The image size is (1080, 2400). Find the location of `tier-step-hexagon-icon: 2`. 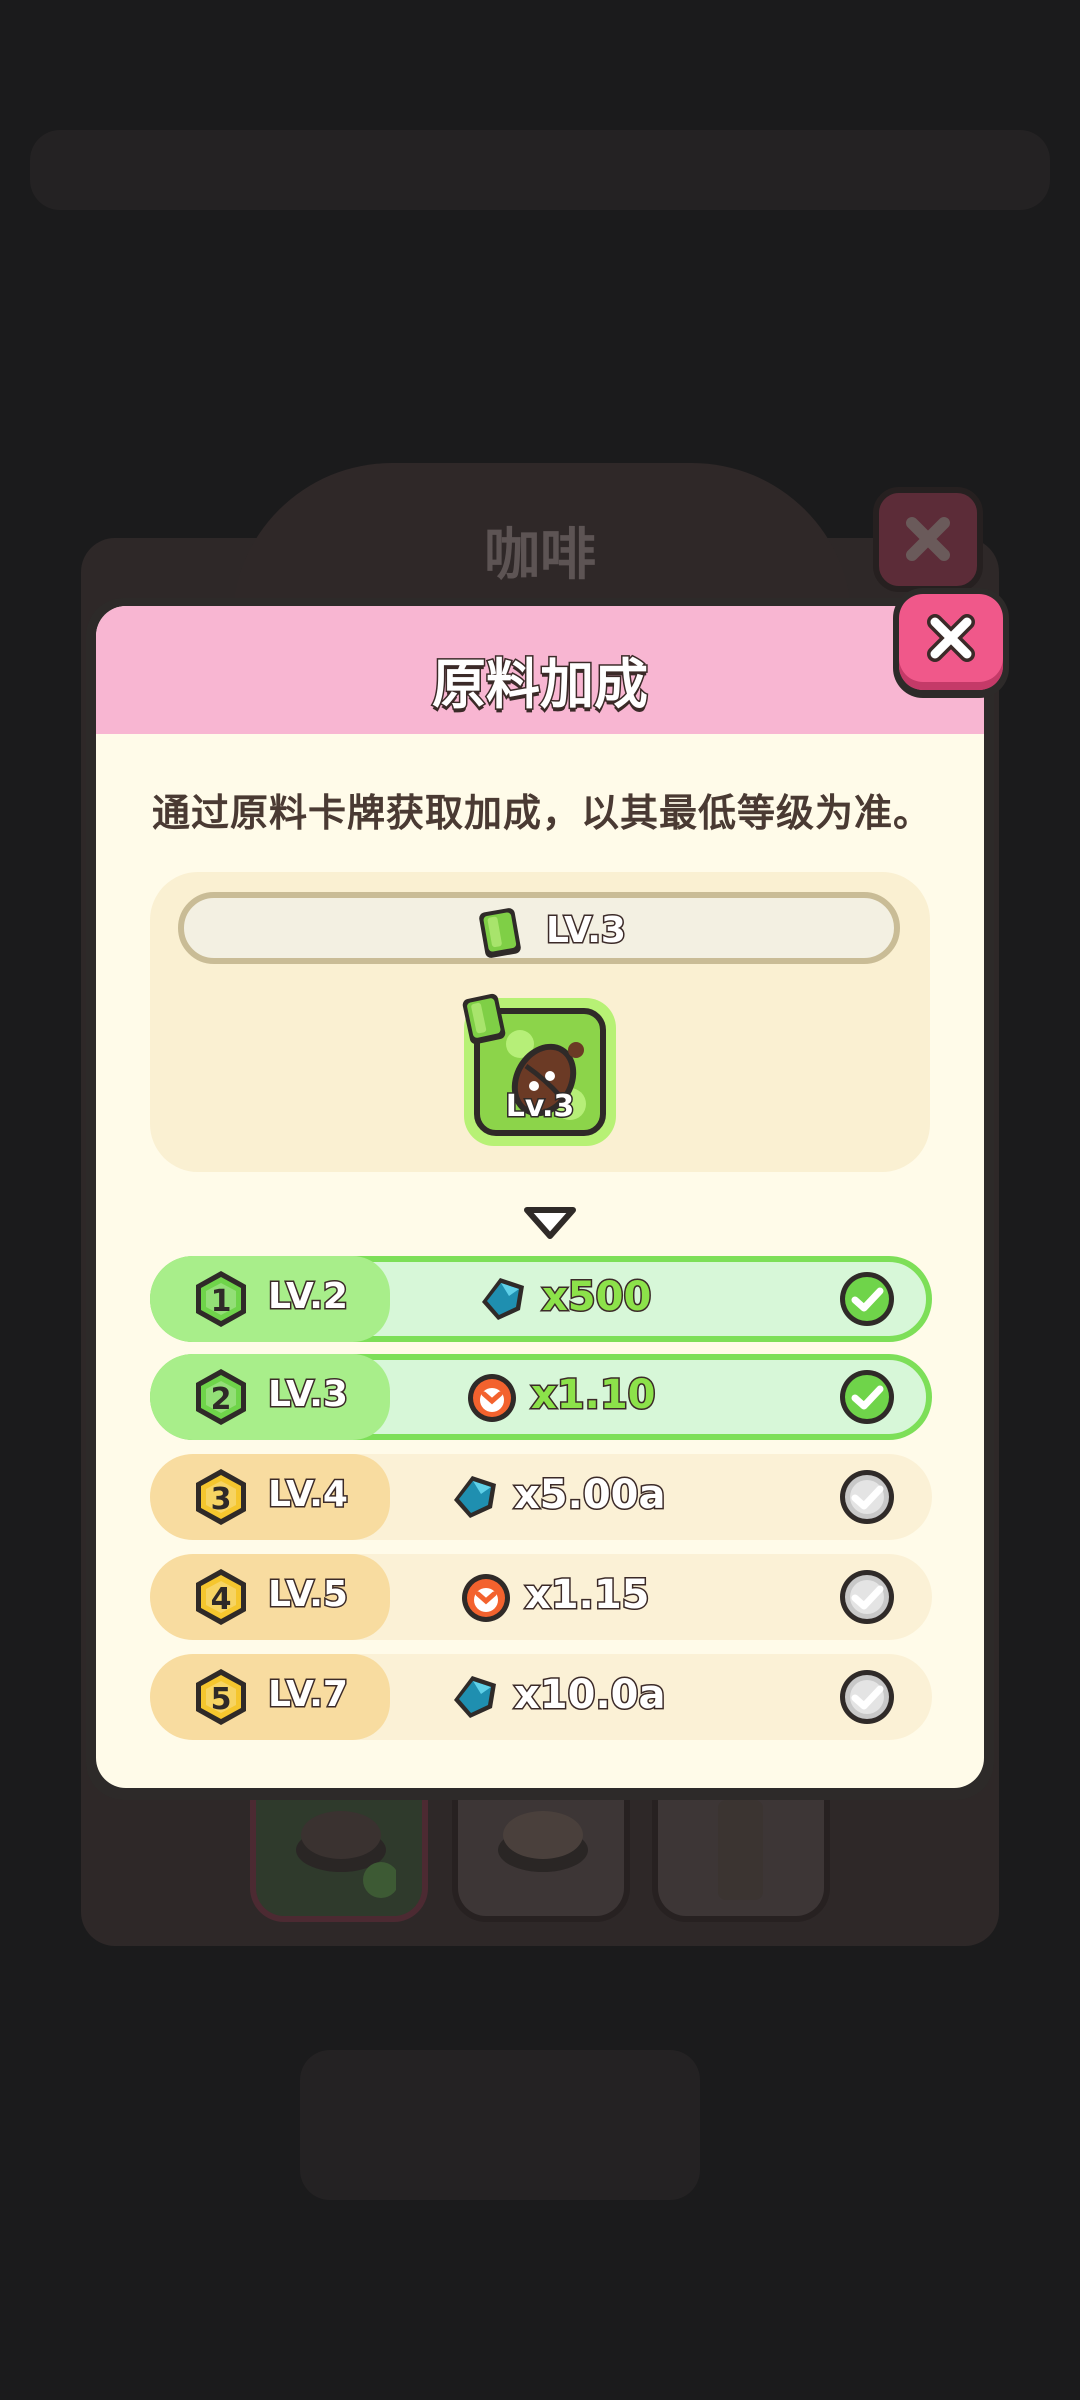

tier-step-hexagon-icon: 2 is located at coordinates (221, 1399).